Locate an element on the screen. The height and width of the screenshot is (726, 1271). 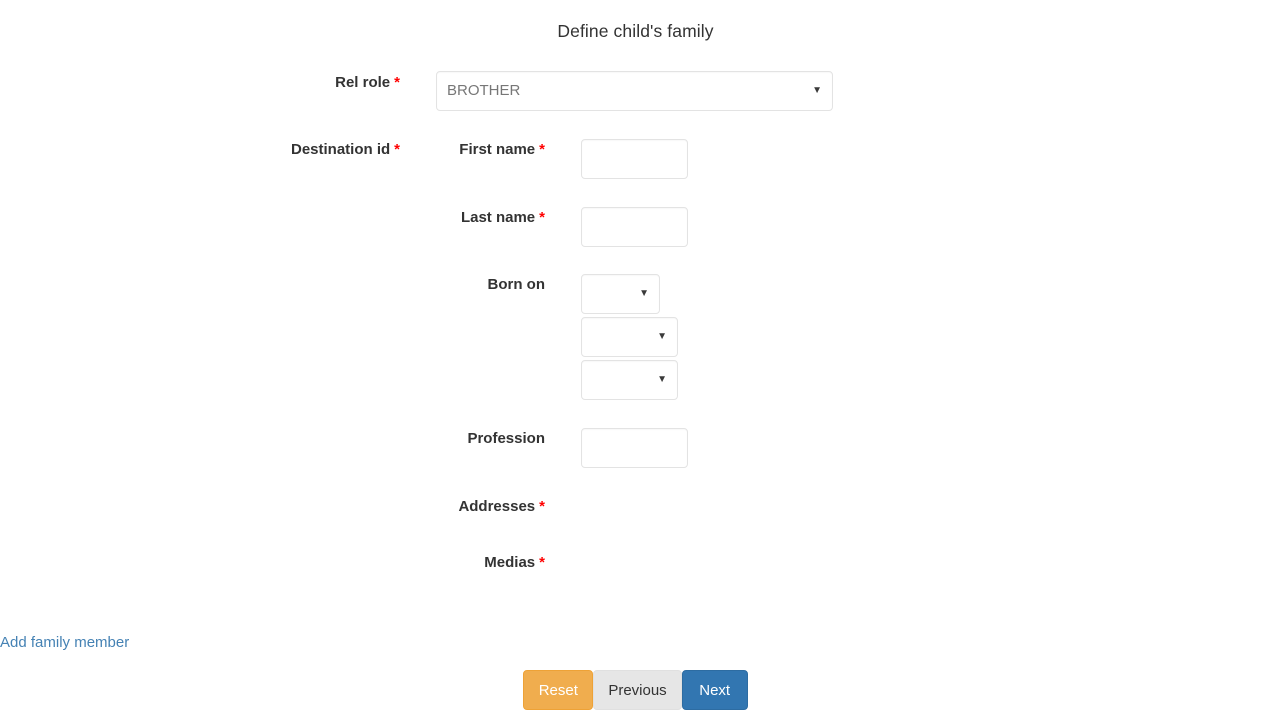
born-on-year-select is located at coordinates (629, 380).